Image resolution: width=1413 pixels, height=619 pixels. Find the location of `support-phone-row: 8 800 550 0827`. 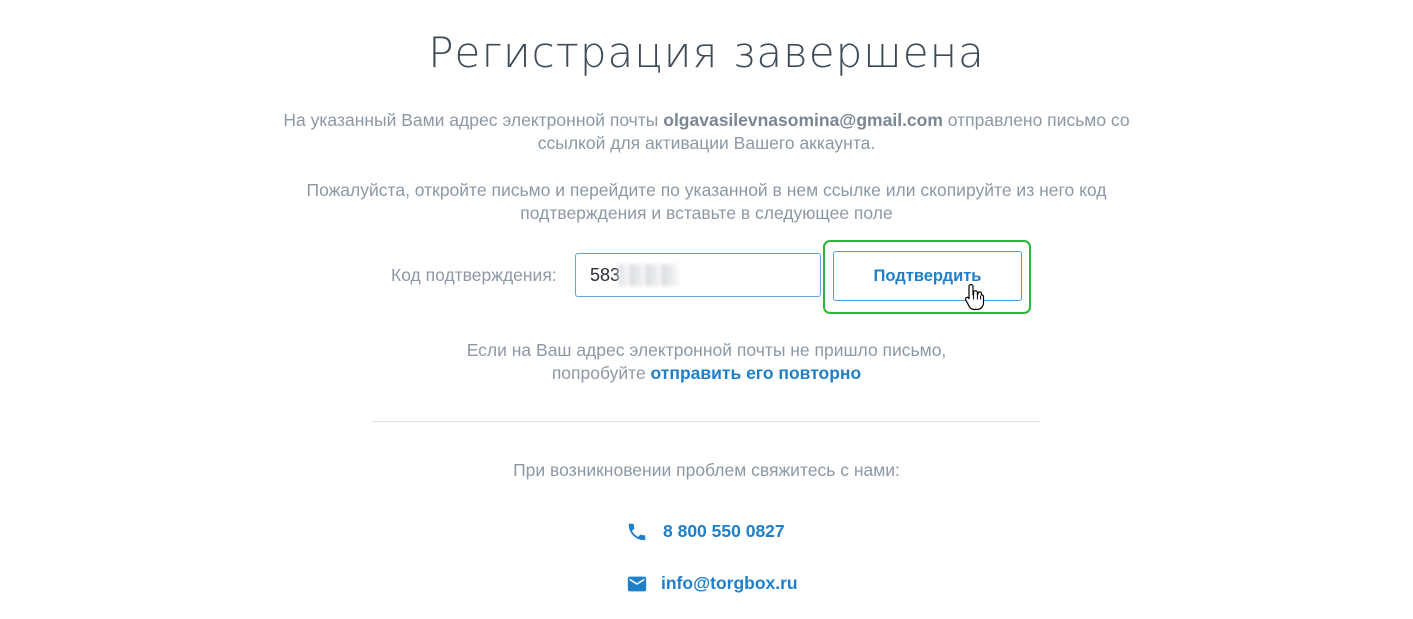

support-phone-row: 8 800 550 0827 is located at coordinates (706, 532).